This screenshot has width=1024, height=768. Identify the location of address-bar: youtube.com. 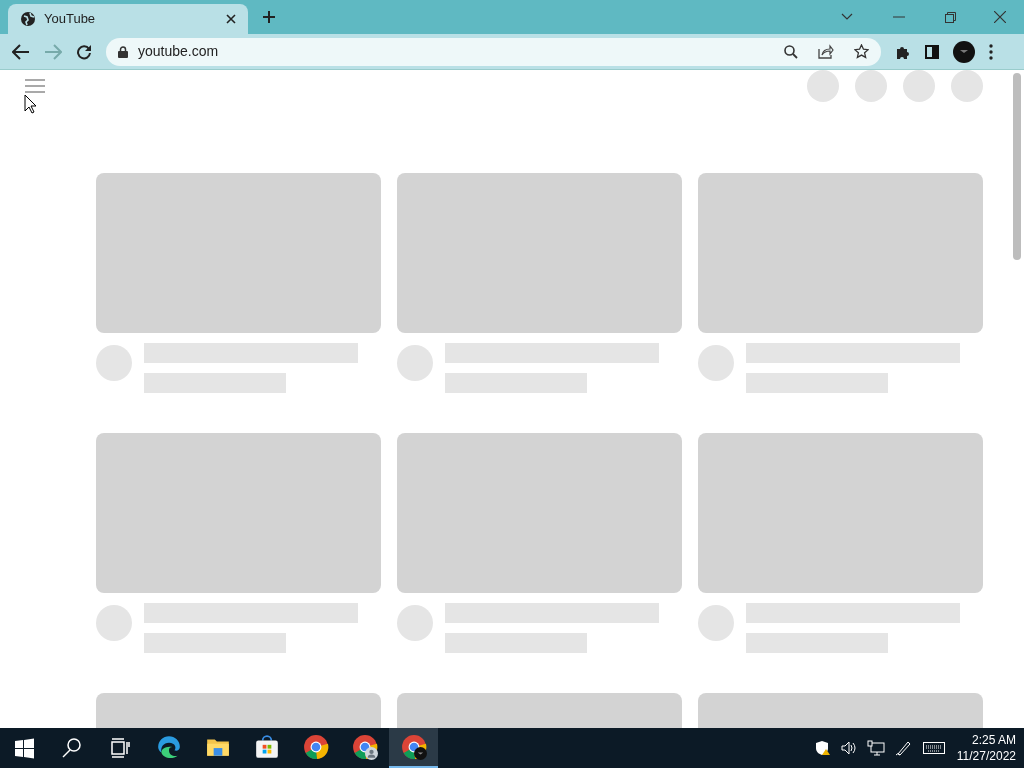
(493, 51).